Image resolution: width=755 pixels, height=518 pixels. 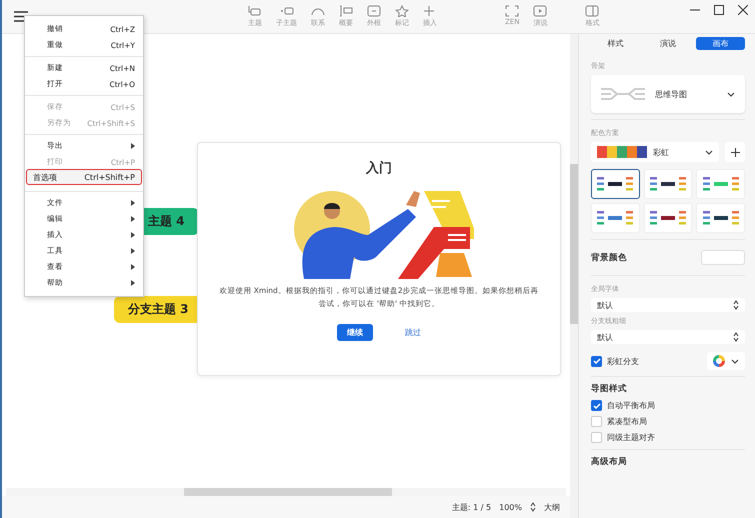 What do you see at coordinates (510, 507) in the screenshot?
I see `zoom-level: 100%` at bounding box center [510, 507].